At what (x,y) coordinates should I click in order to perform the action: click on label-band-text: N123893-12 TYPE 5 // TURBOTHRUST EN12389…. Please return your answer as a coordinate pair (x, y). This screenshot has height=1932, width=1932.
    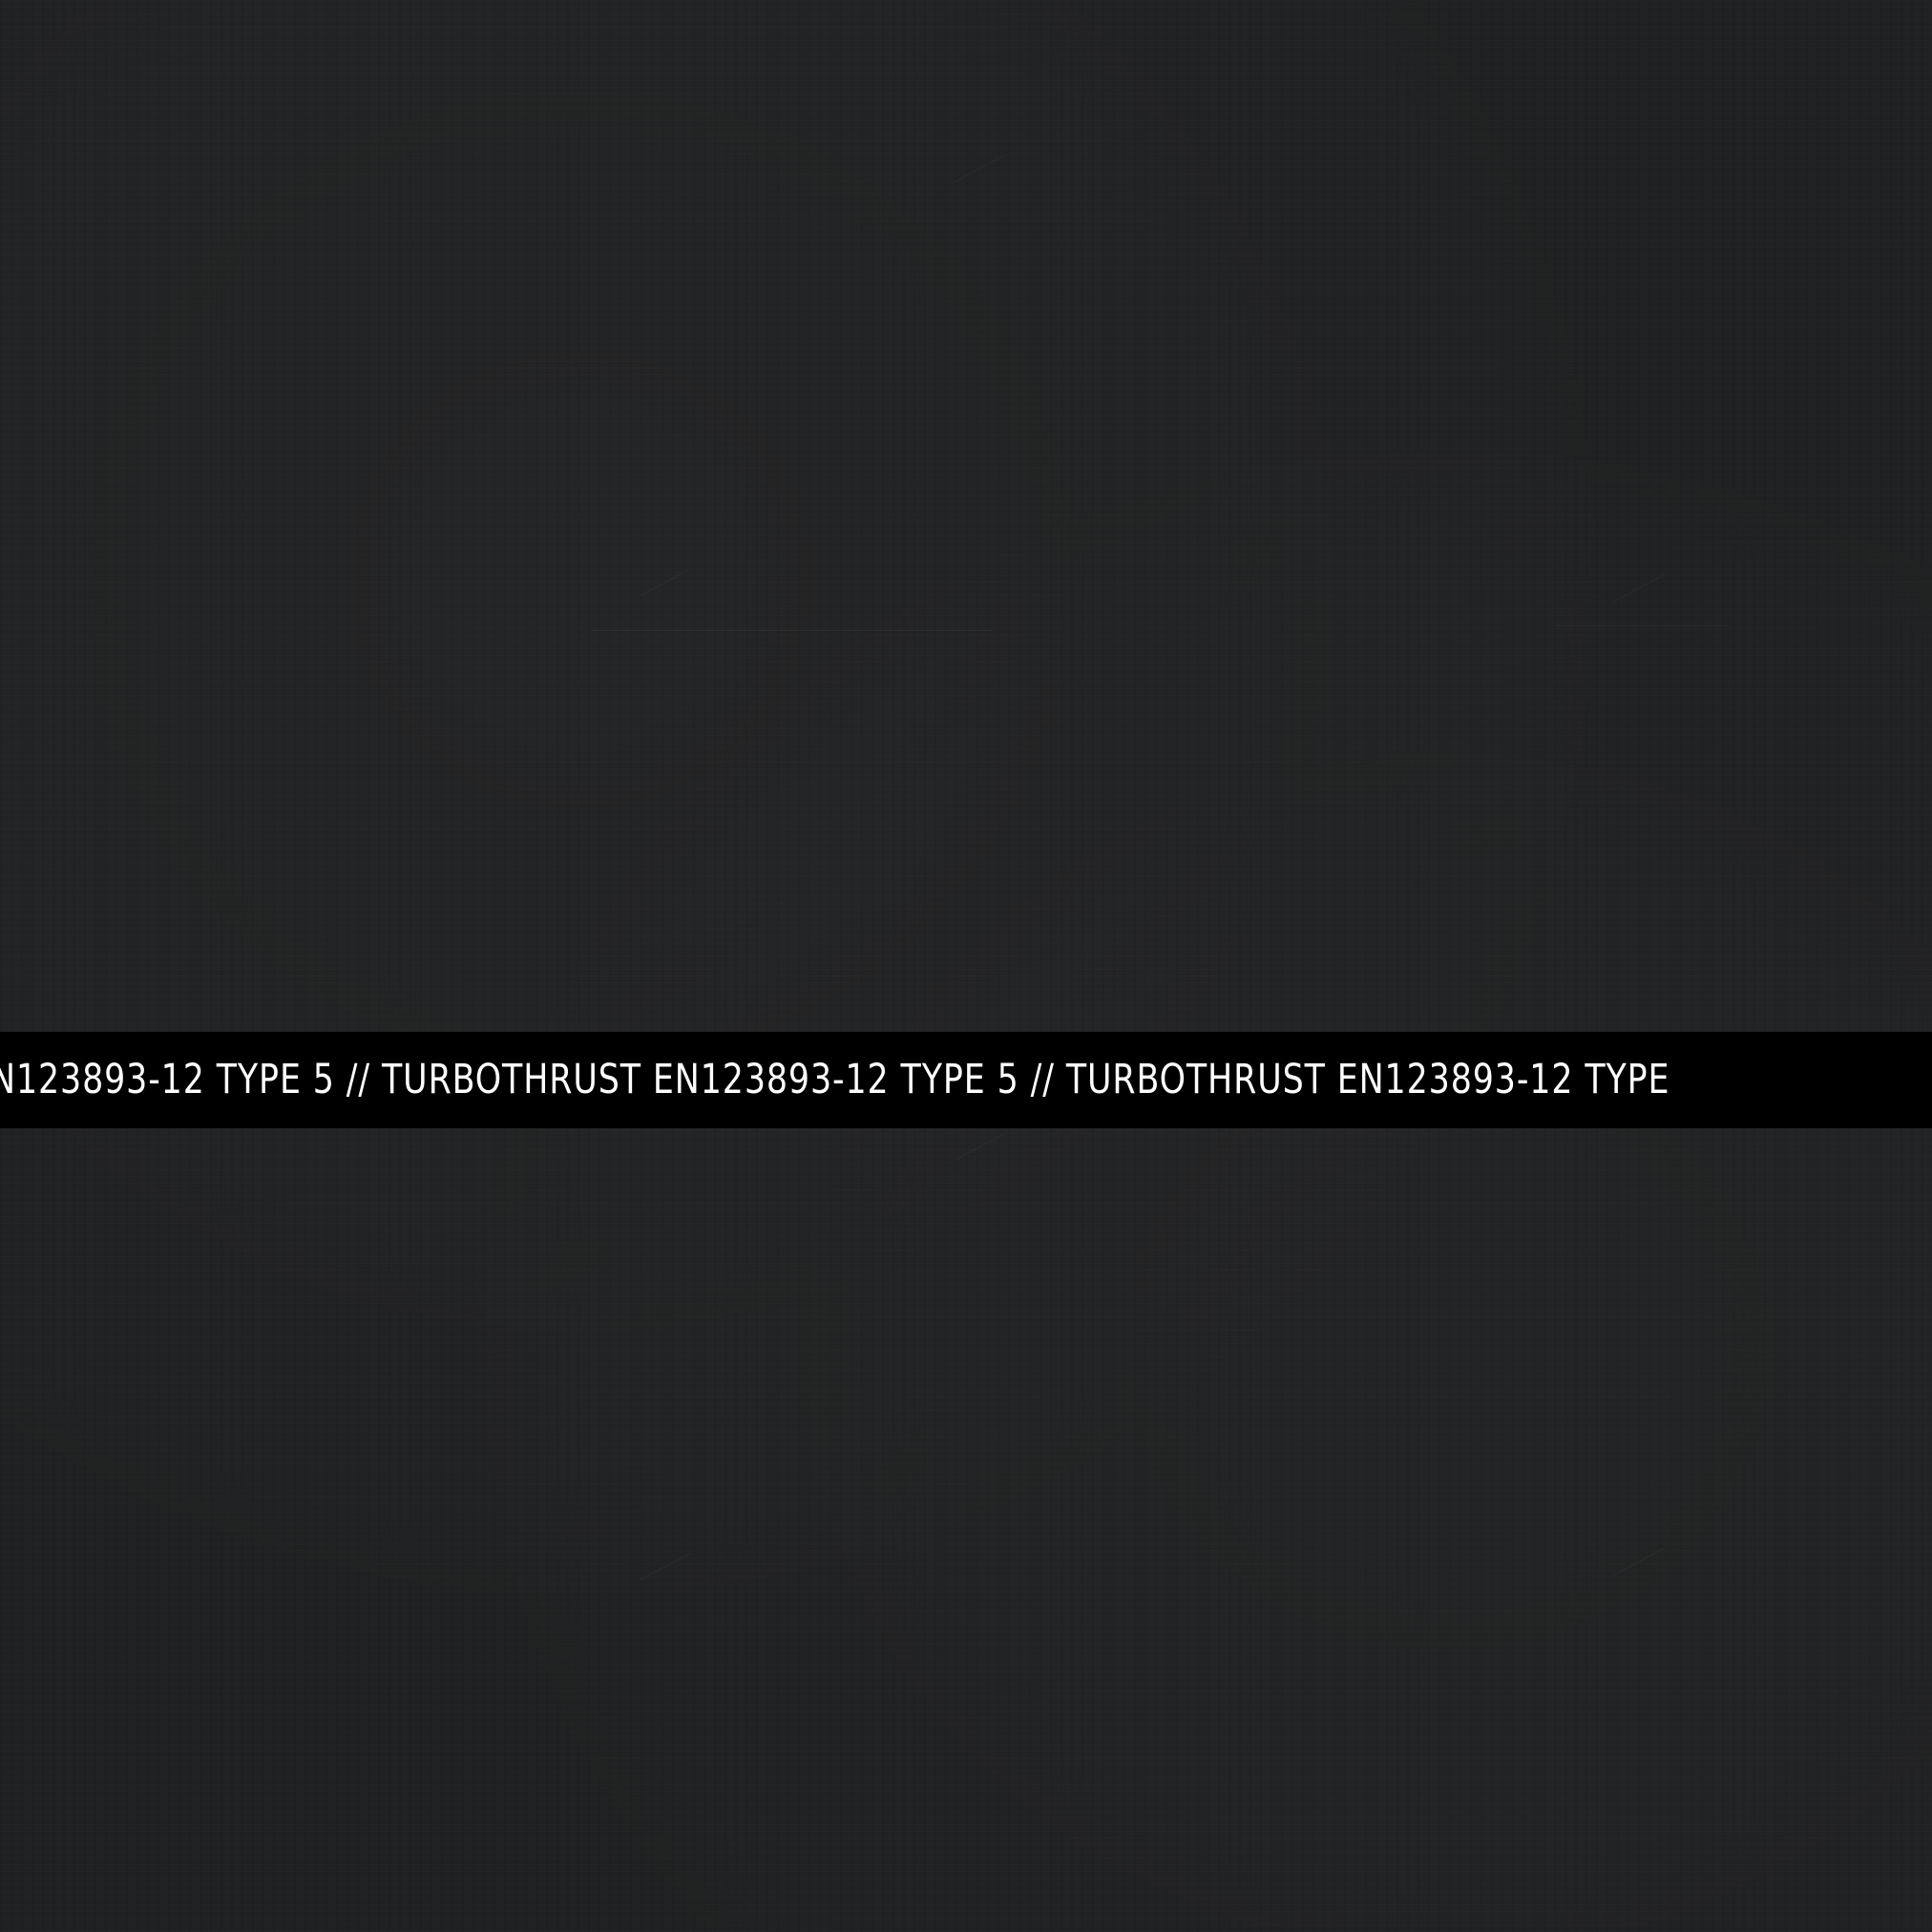
    Looking at the image, I should click on (835, 1079).